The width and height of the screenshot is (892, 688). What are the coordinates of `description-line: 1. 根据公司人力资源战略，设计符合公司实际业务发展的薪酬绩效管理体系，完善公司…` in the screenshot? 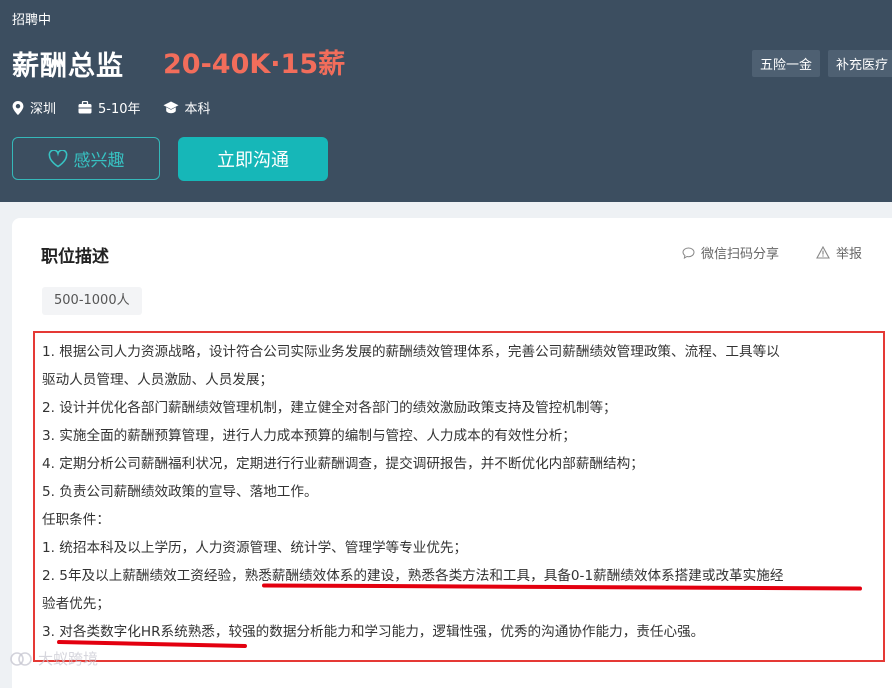 It's located at (411, 352).